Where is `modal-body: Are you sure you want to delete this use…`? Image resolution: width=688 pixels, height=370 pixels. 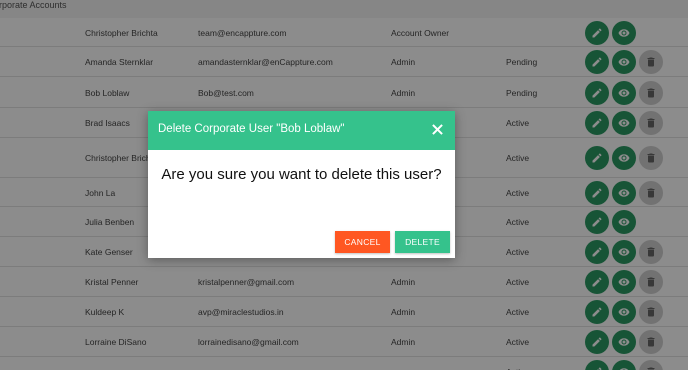 modal-body: Are you sure you want to delete this use… is located at coordinates (301, 174).